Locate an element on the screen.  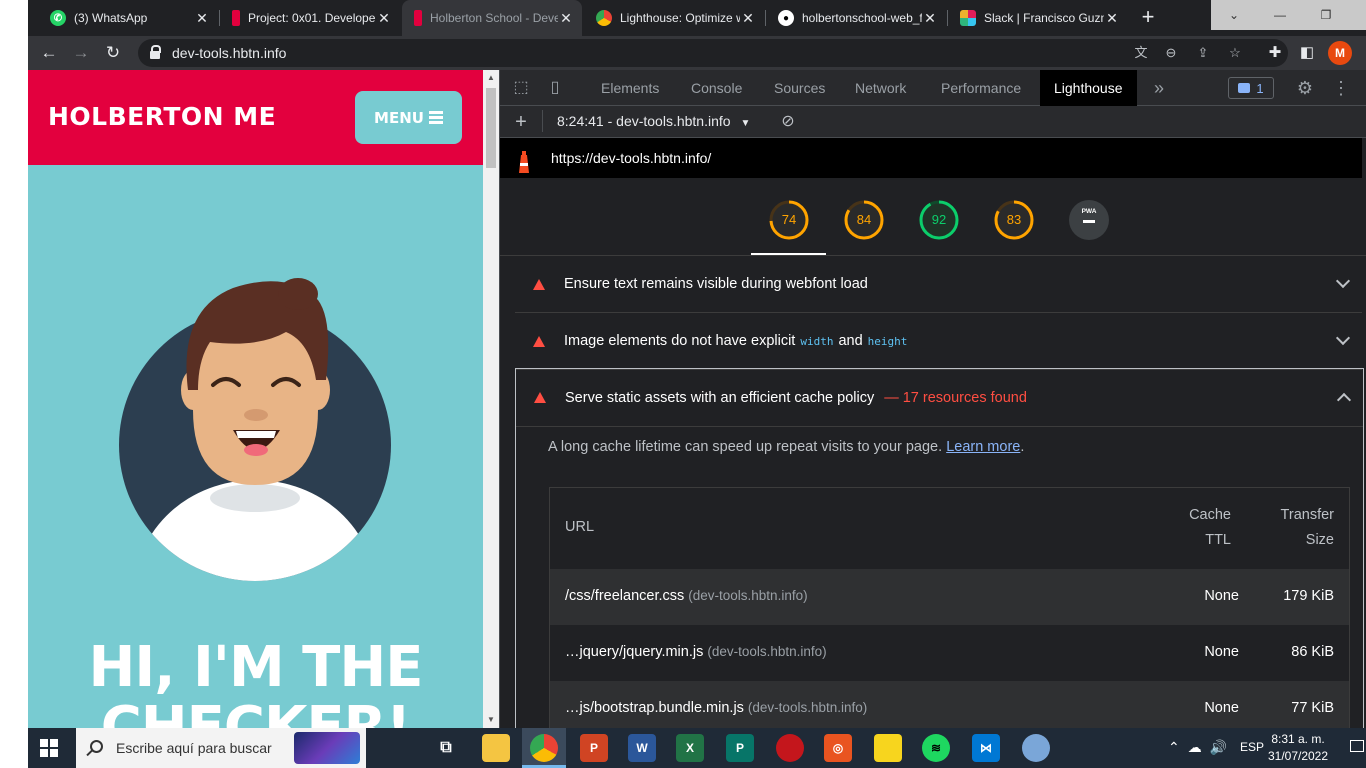
scrollbar-thumb is located at coordinates (491, 128).